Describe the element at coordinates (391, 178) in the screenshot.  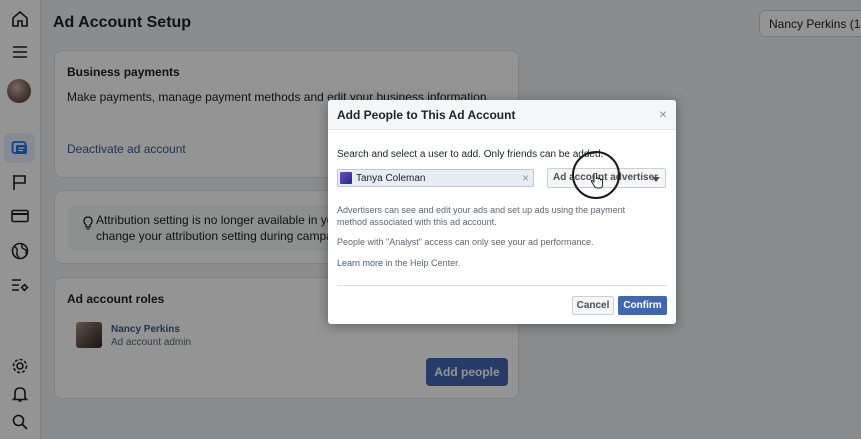
I see `selected-user-name: Tanya Coleman` at that location.